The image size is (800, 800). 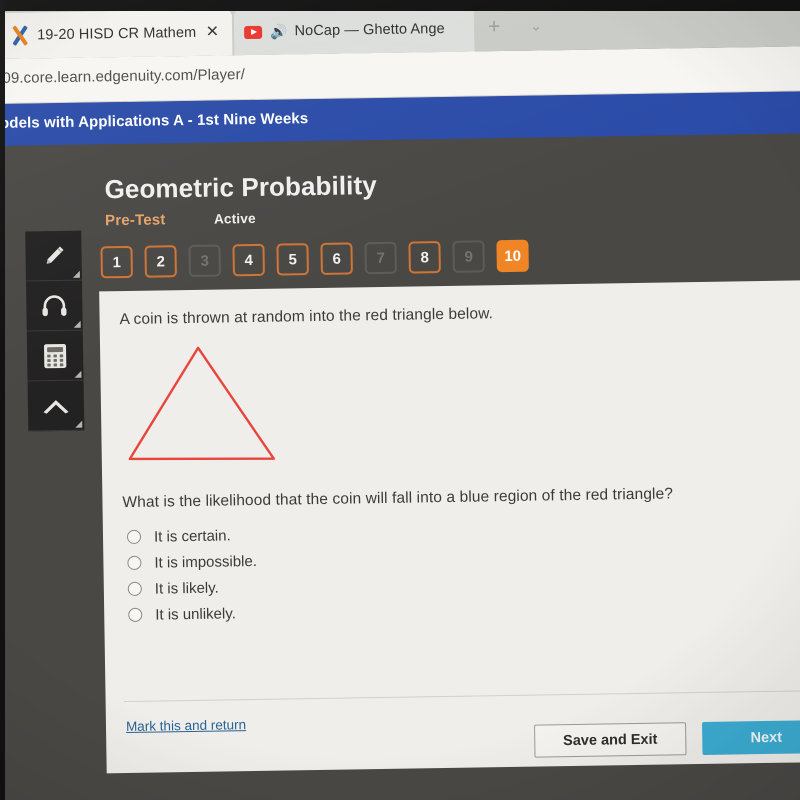 I want to click on page-title: Geometric Probability, so click(x=241, y=187).